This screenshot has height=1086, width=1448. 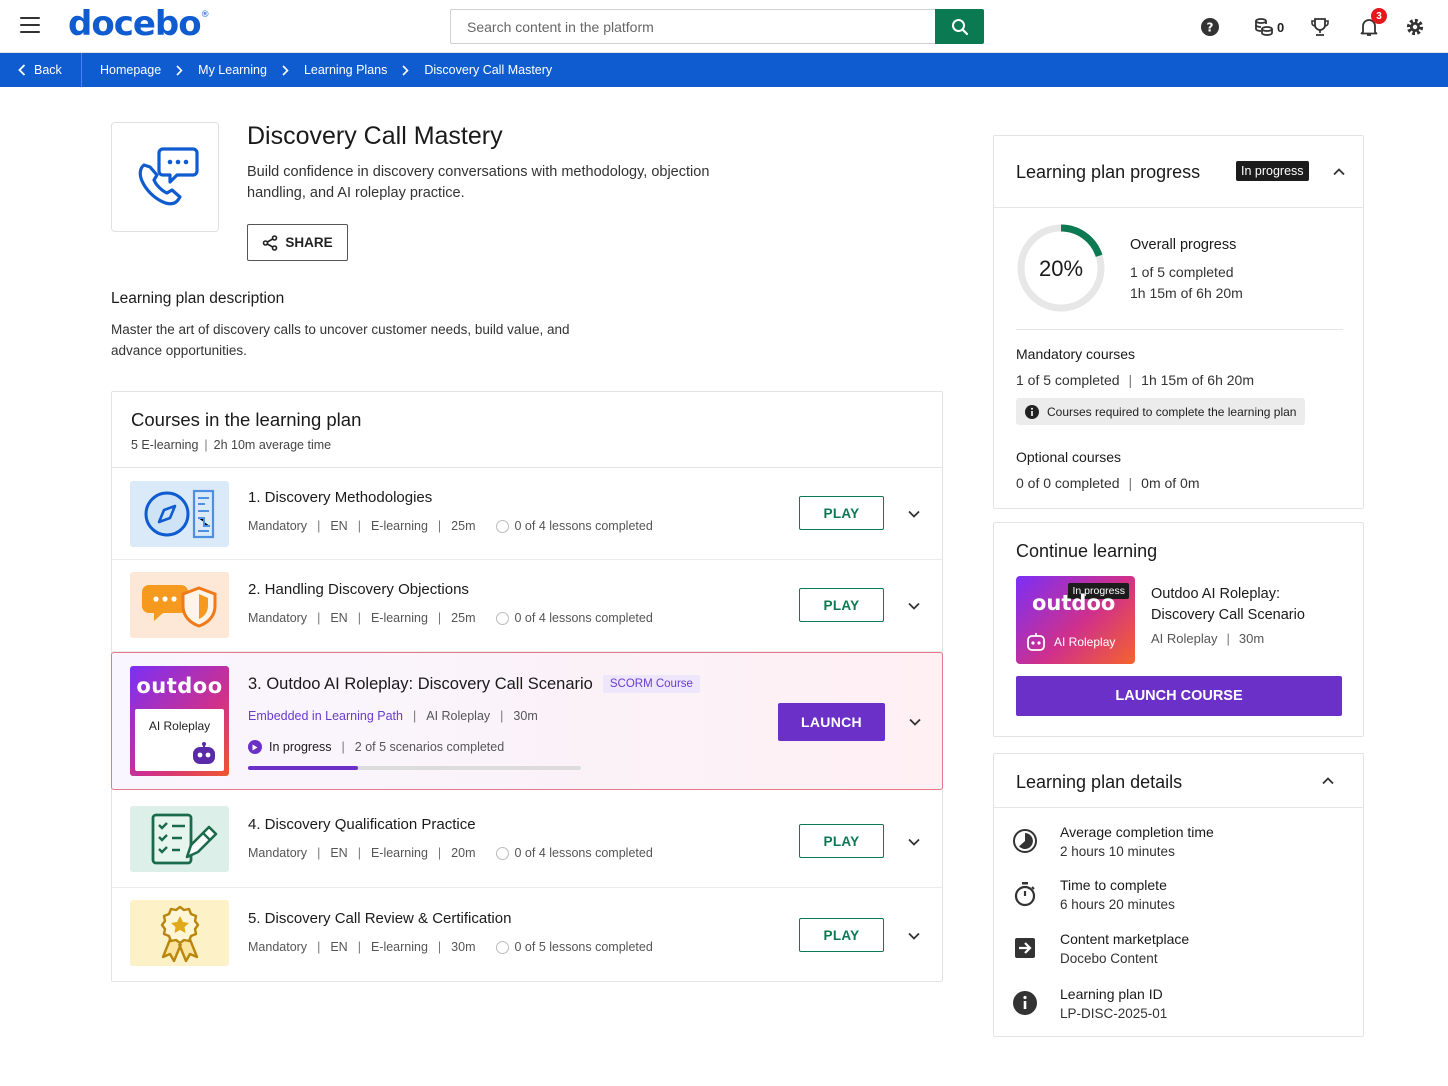 What do you see at coordinates (130, 70) in the screenshot?
I see `breadcrumb-homepage: Homepage` at bounding box center [130, 70].